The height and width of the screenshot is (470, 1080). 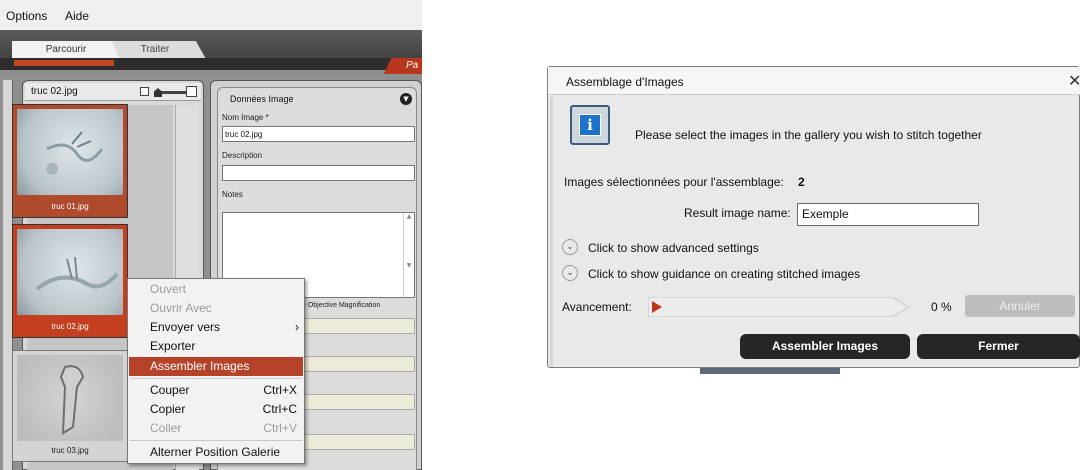 I want to click on close-button: Fermer, so click(x=998, y=346).